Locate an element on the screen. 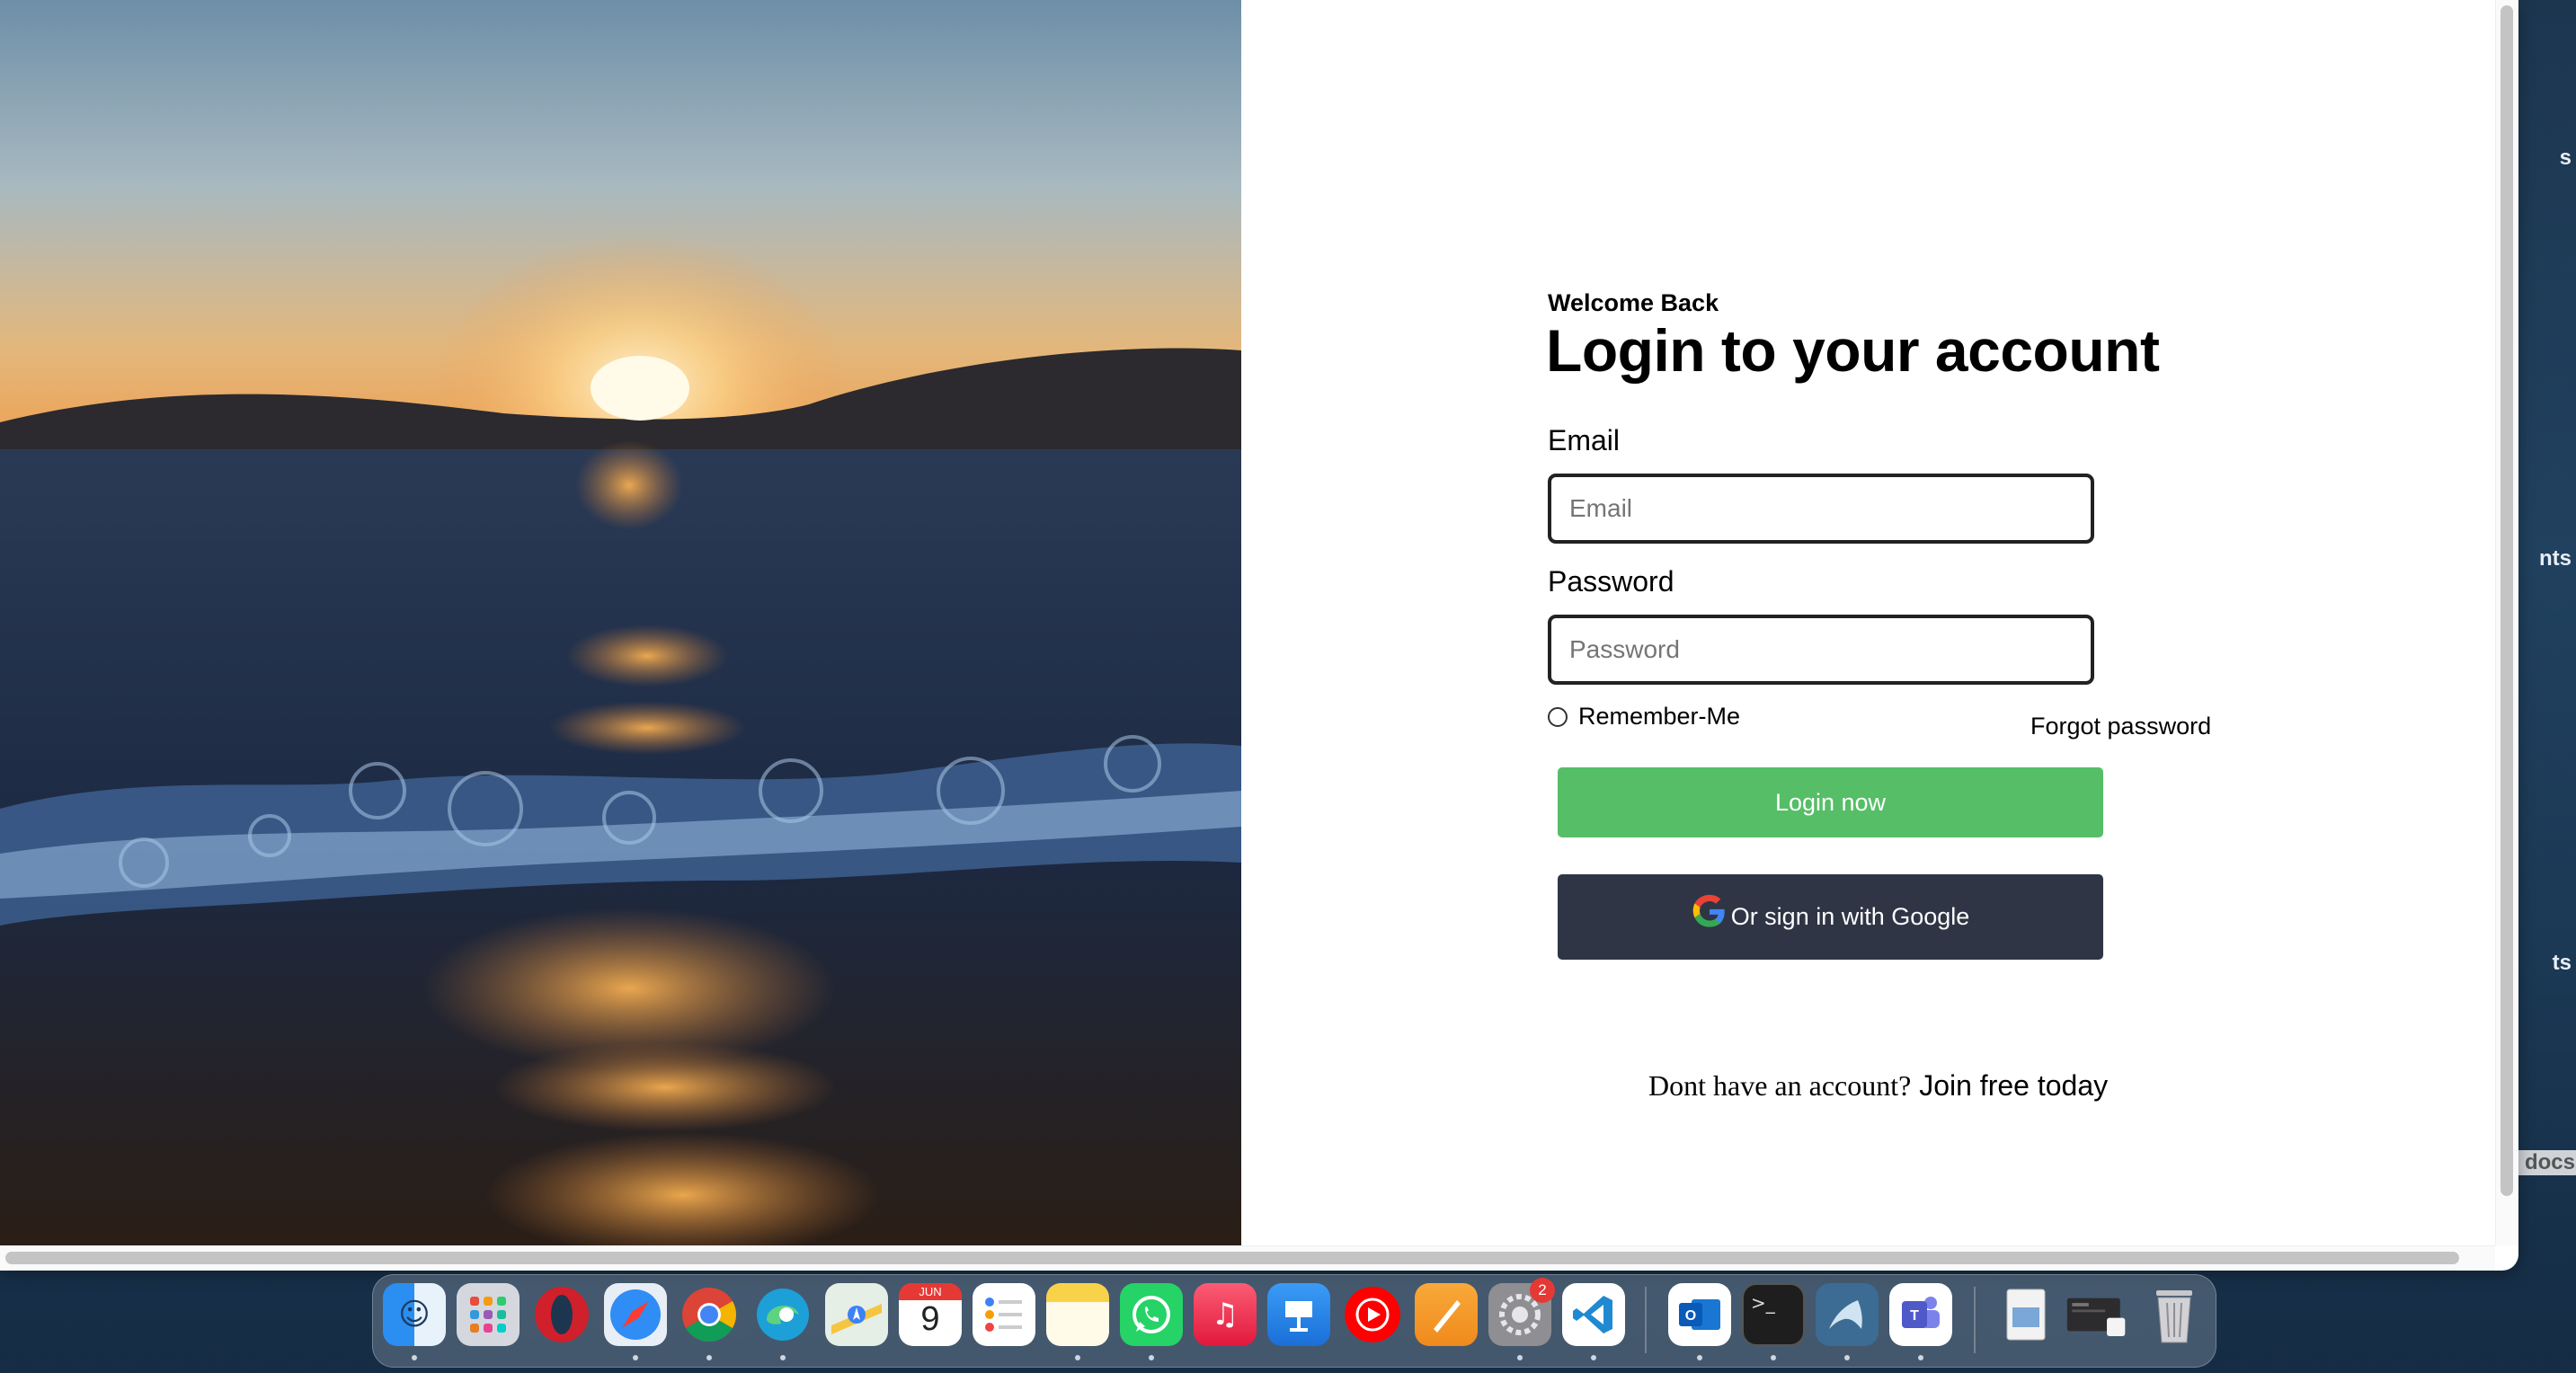 The image size is (2576, 1373). chrome-logo is located at coordinates (709, 1315).